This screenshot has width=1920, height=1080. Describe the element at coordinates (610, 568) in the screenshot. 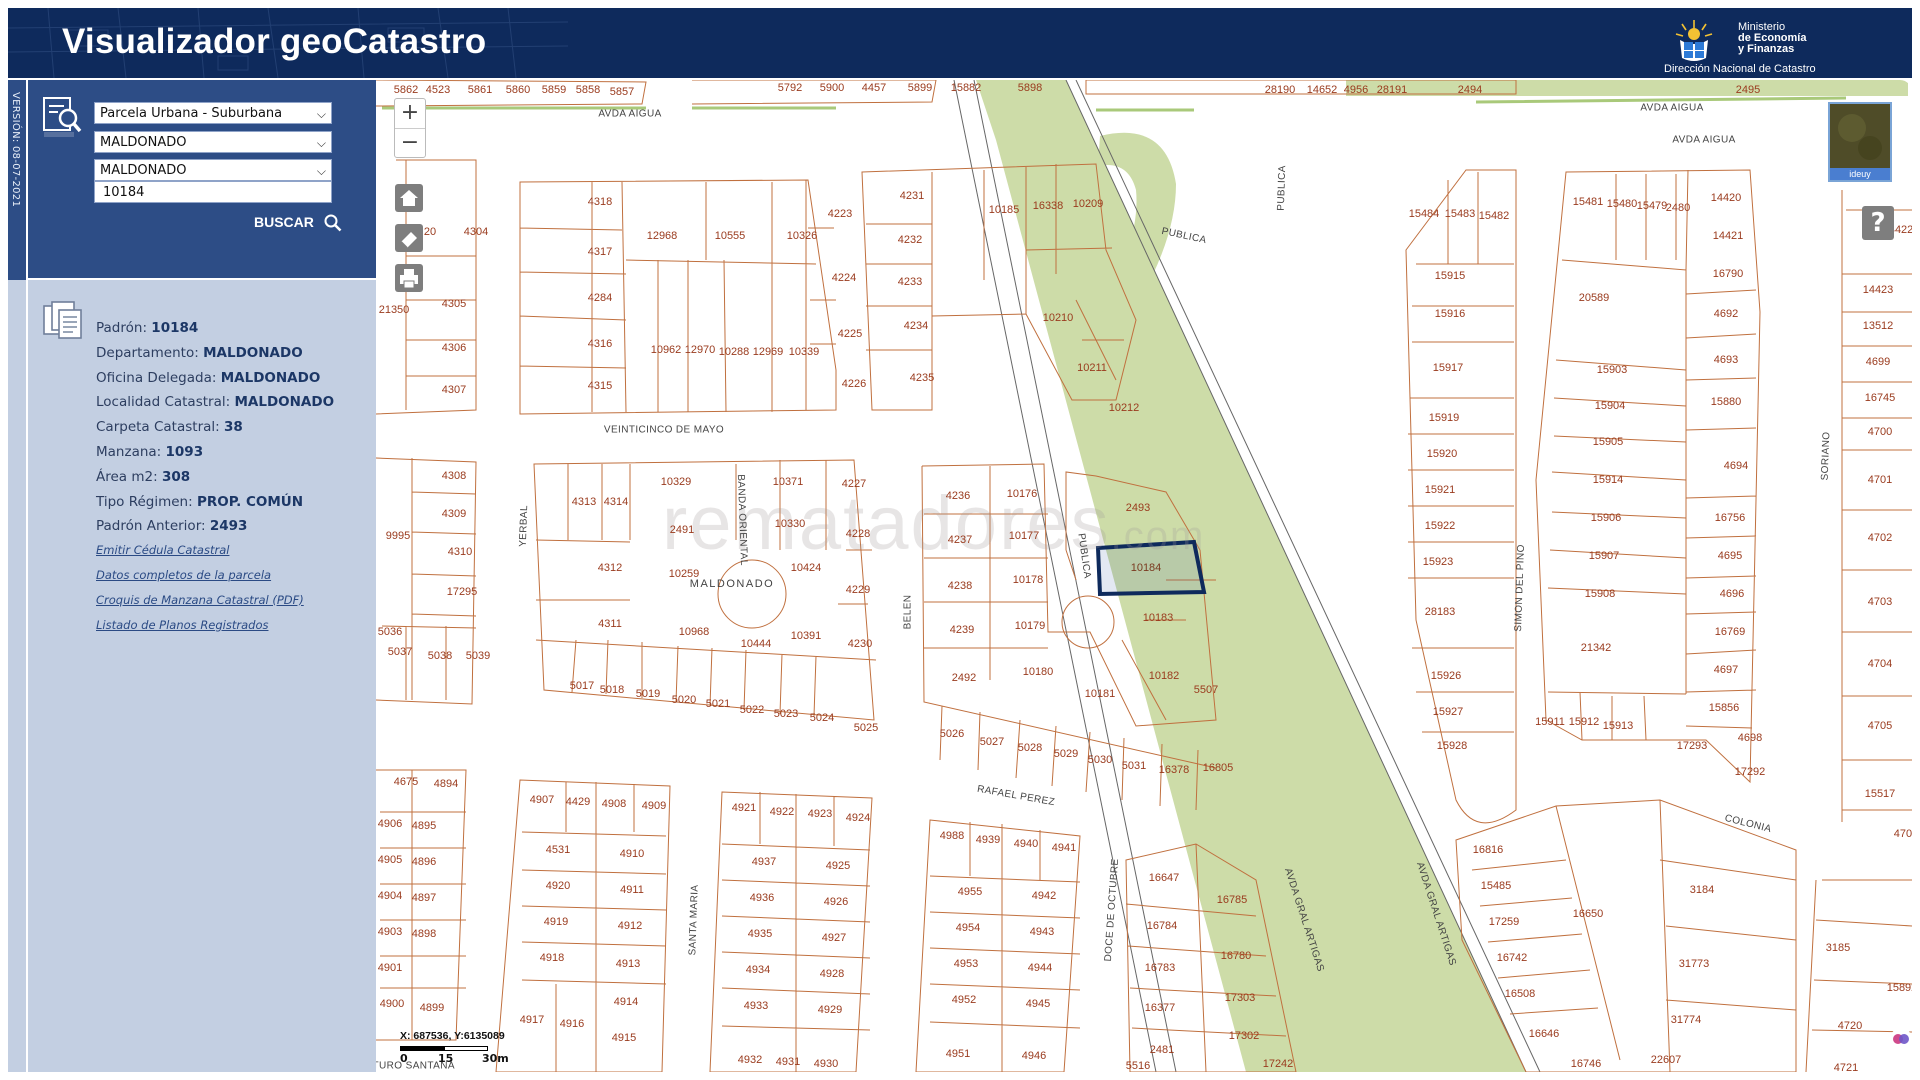

I see `lot-number: 4312` at that location.